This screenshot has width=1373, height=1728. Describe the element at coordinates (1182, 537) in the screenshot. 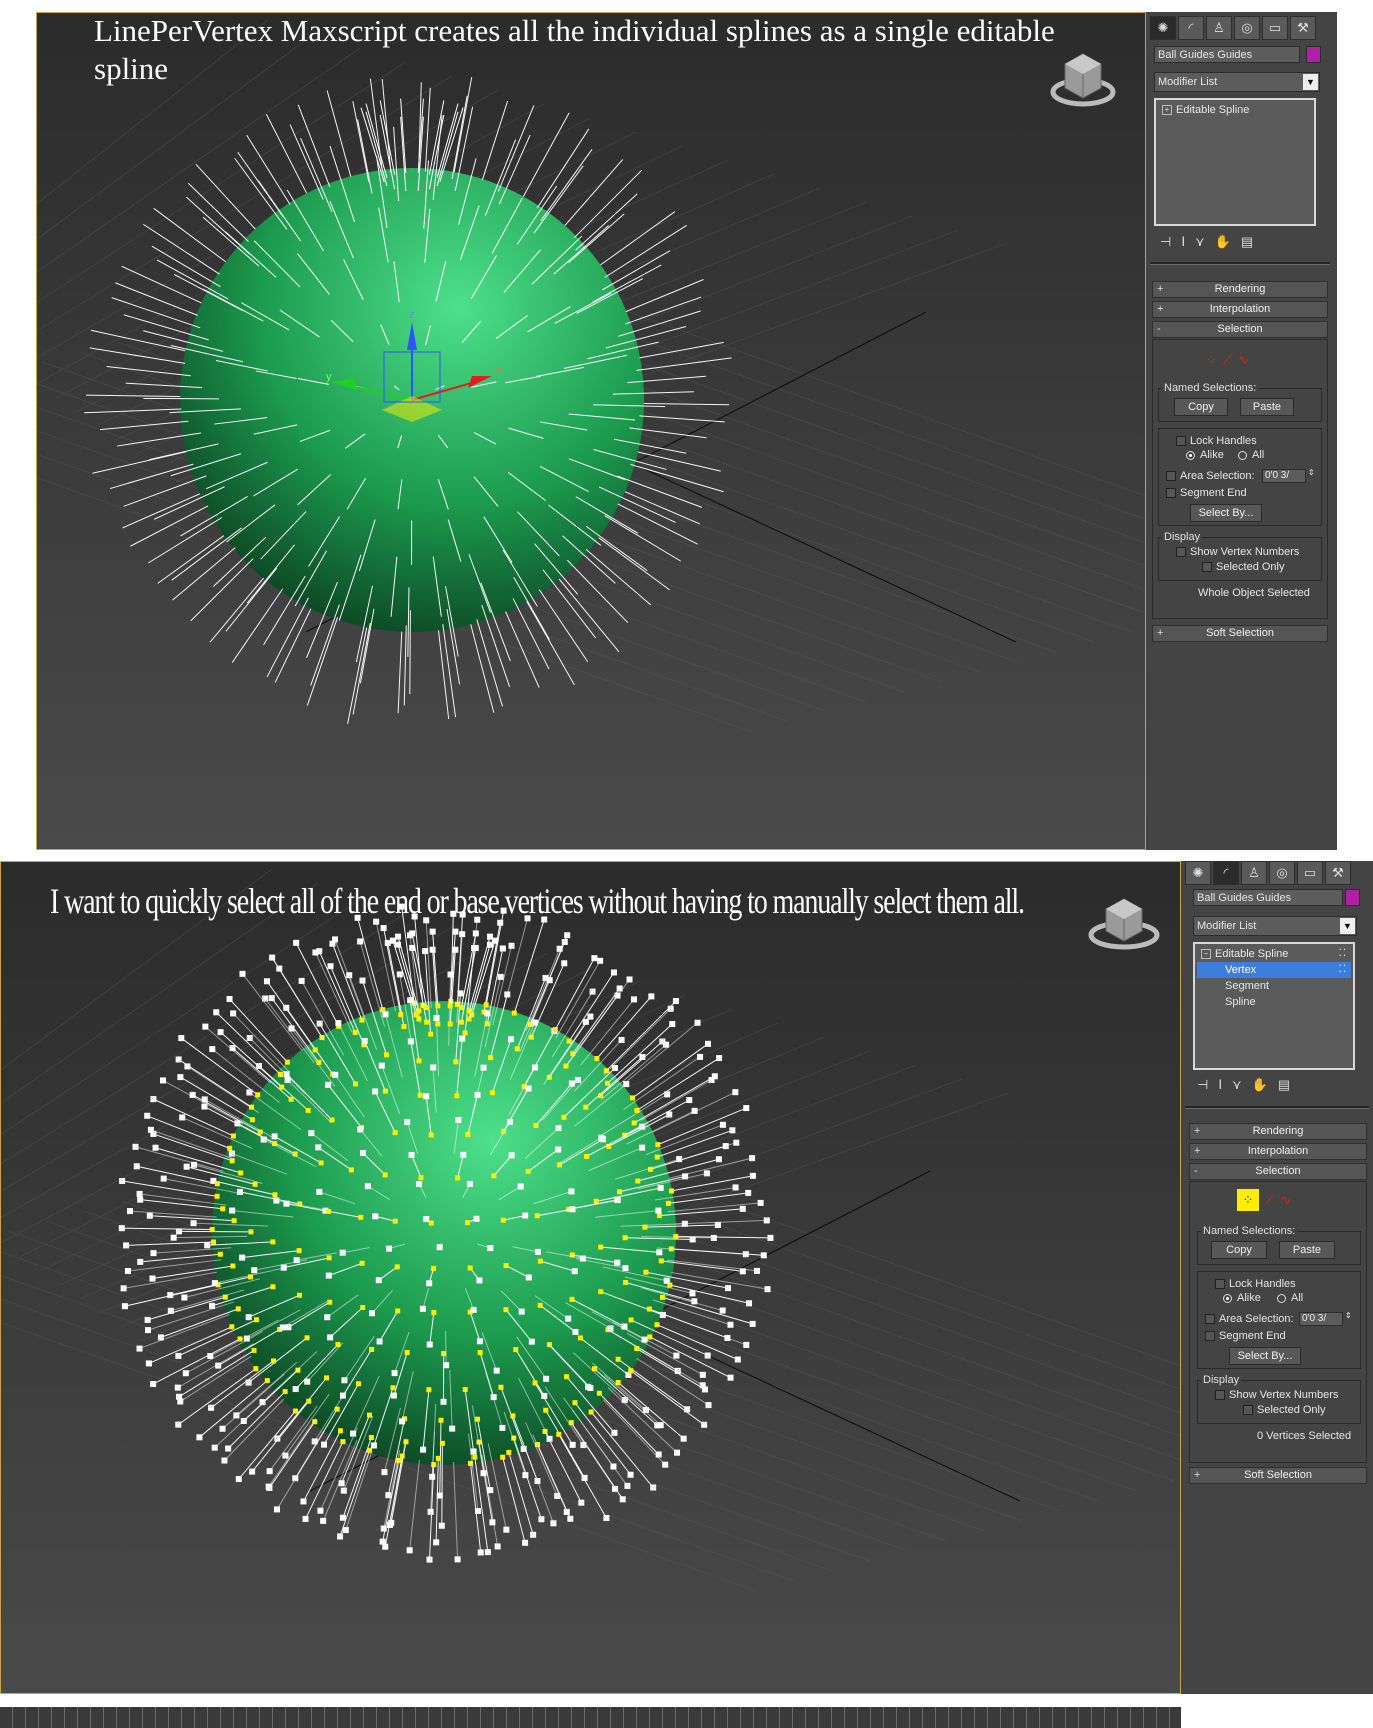

I see `display-label: Display` at that location.